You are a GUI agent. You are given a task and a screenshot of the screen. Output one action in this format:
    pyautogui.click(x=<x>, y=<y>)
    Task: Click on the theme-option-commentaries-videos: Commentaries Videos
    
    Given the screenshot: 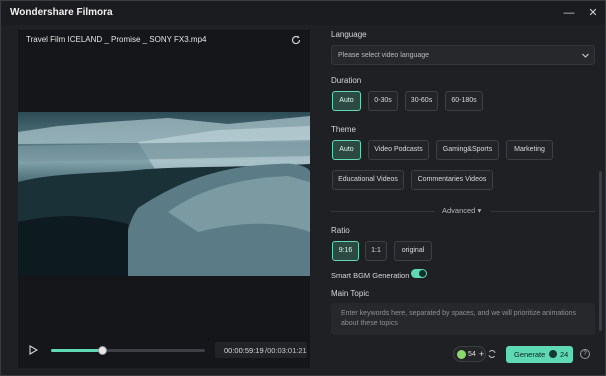 What is the action you would take?
    pyautogui.click(x=452, y=180)
    